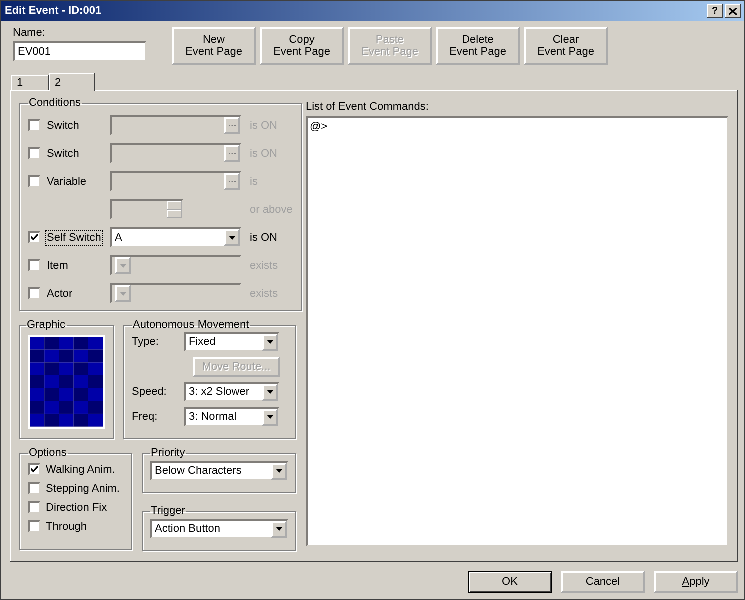  What do you see at coordinates (145, 417) in the screenshot?
I see `field-label: Freq:` at bounding box center [145, 417].